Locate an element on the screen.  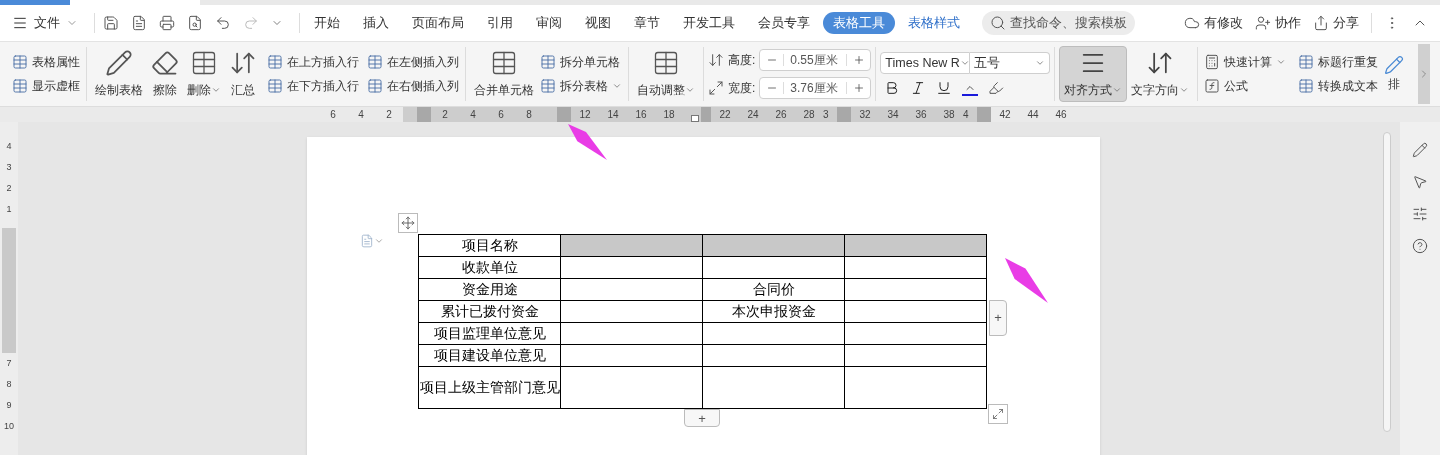
text-direction-button: 文字方向 is located at coordinates (1160, 74).